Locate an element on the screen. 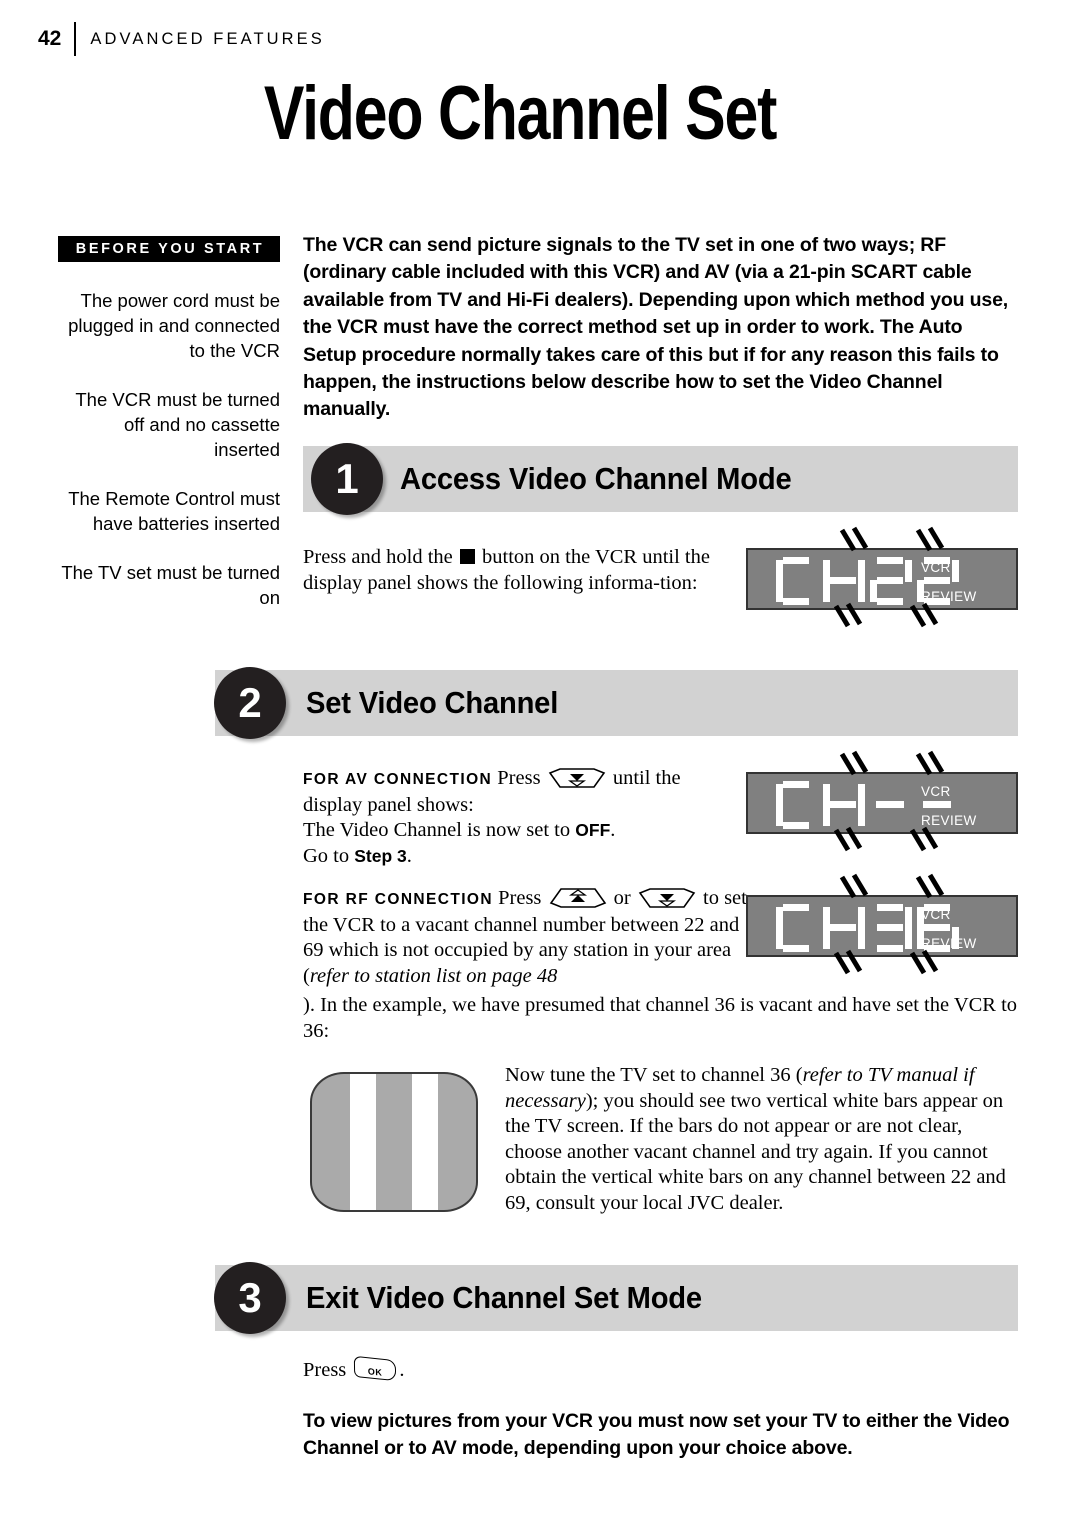 This screenshot has height=1526, width=1080. av-goto-bold: Step 3 is located at coordinates (380, 855).